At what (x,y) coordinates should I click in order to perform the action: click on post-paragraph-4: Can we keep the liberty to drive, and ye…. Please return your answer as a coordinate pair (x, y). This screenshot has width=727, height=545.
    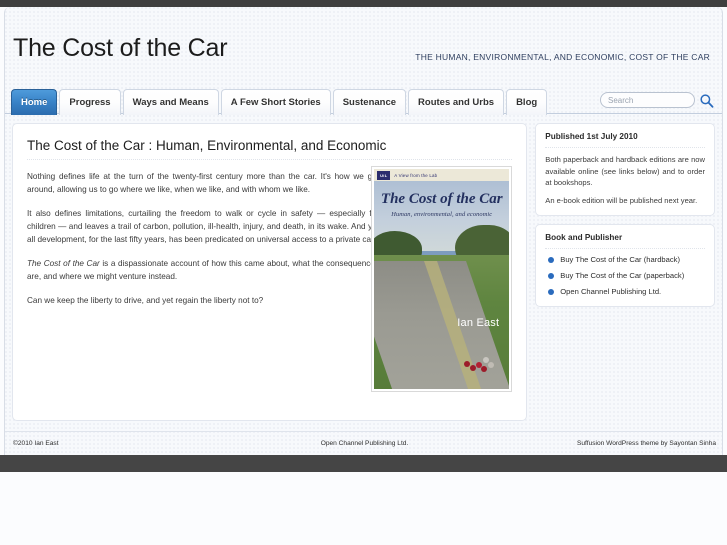
    Looking at the image, I should click on (145, 300).